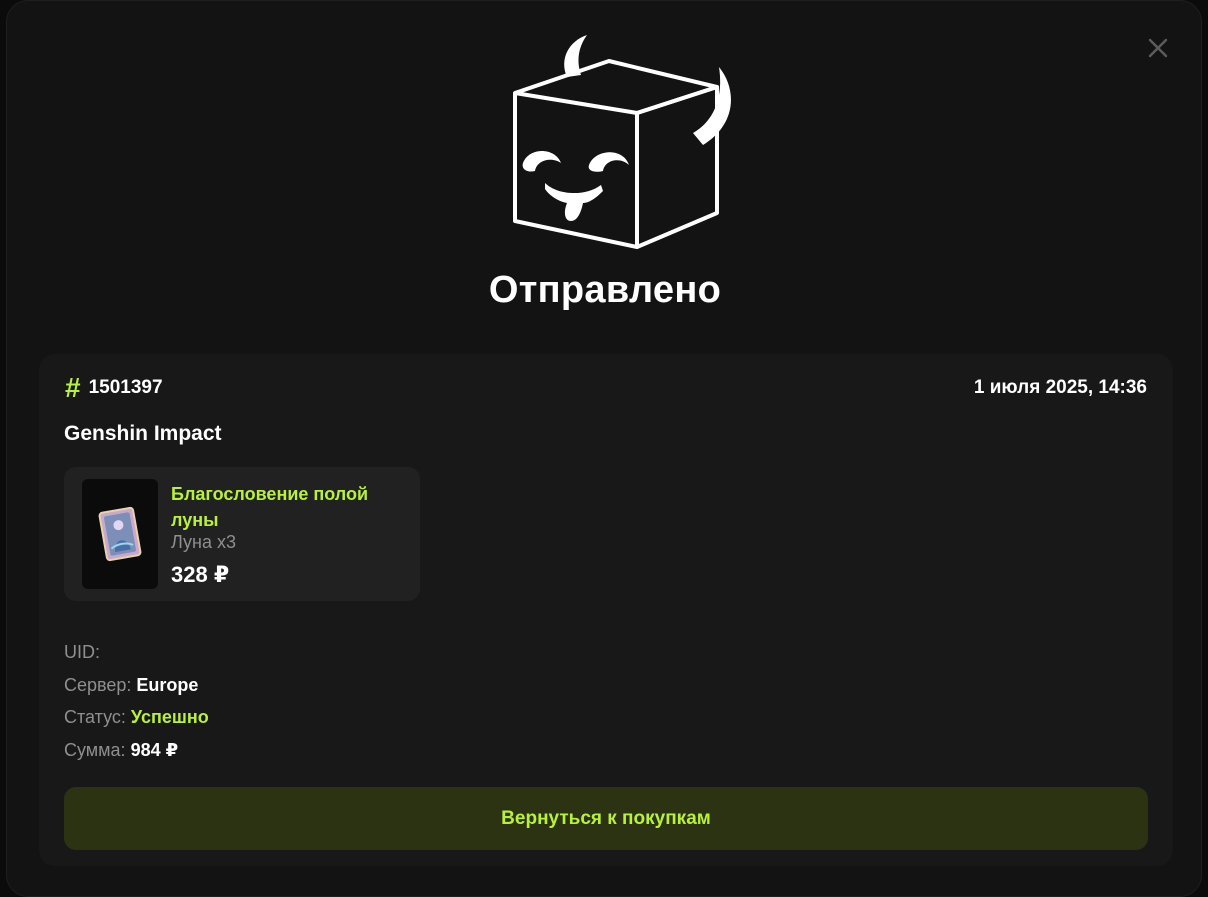  Describe the element at coordinates (169, 717) in the screenshot. I see `status-value: Успешно` at that location.